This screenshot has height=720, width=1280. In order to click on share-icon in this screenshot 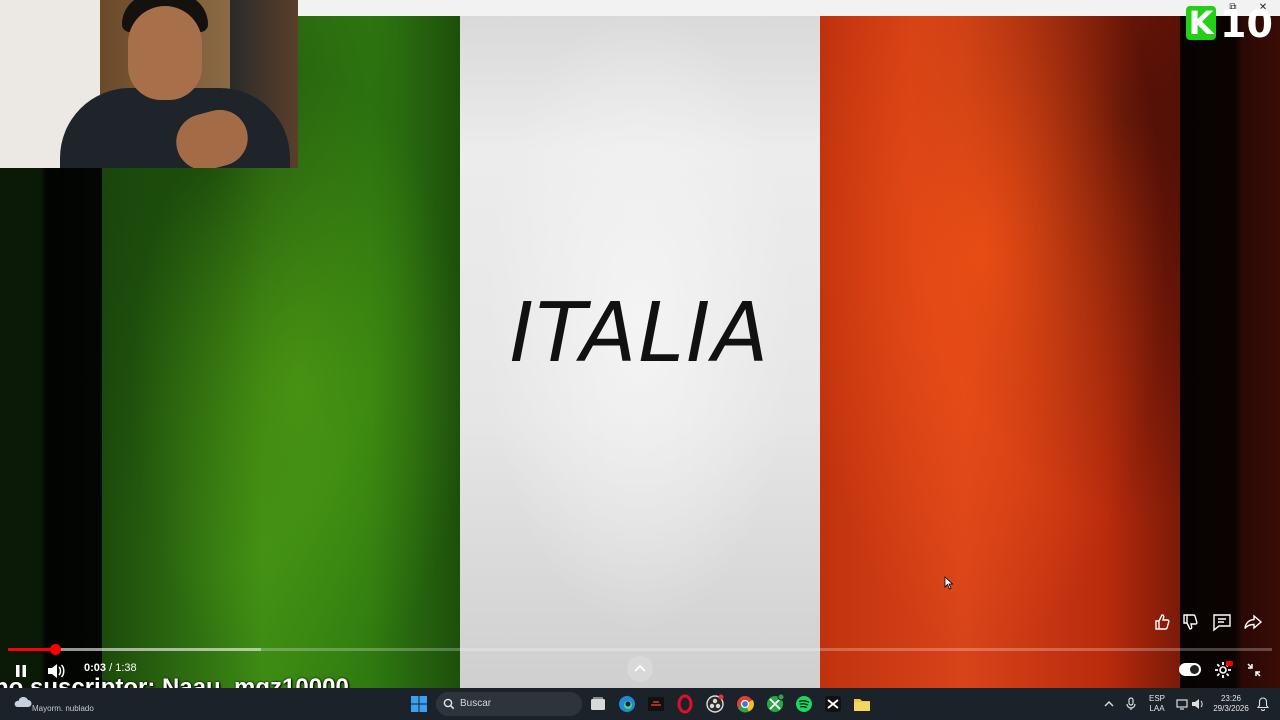, I will do `click(1253, 622)`.